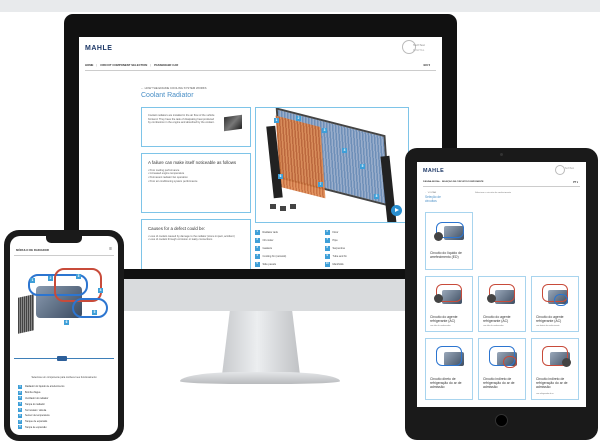 This screenshot has height=445, width=600. I want to click on legend-number: 4, so click(257, 256).